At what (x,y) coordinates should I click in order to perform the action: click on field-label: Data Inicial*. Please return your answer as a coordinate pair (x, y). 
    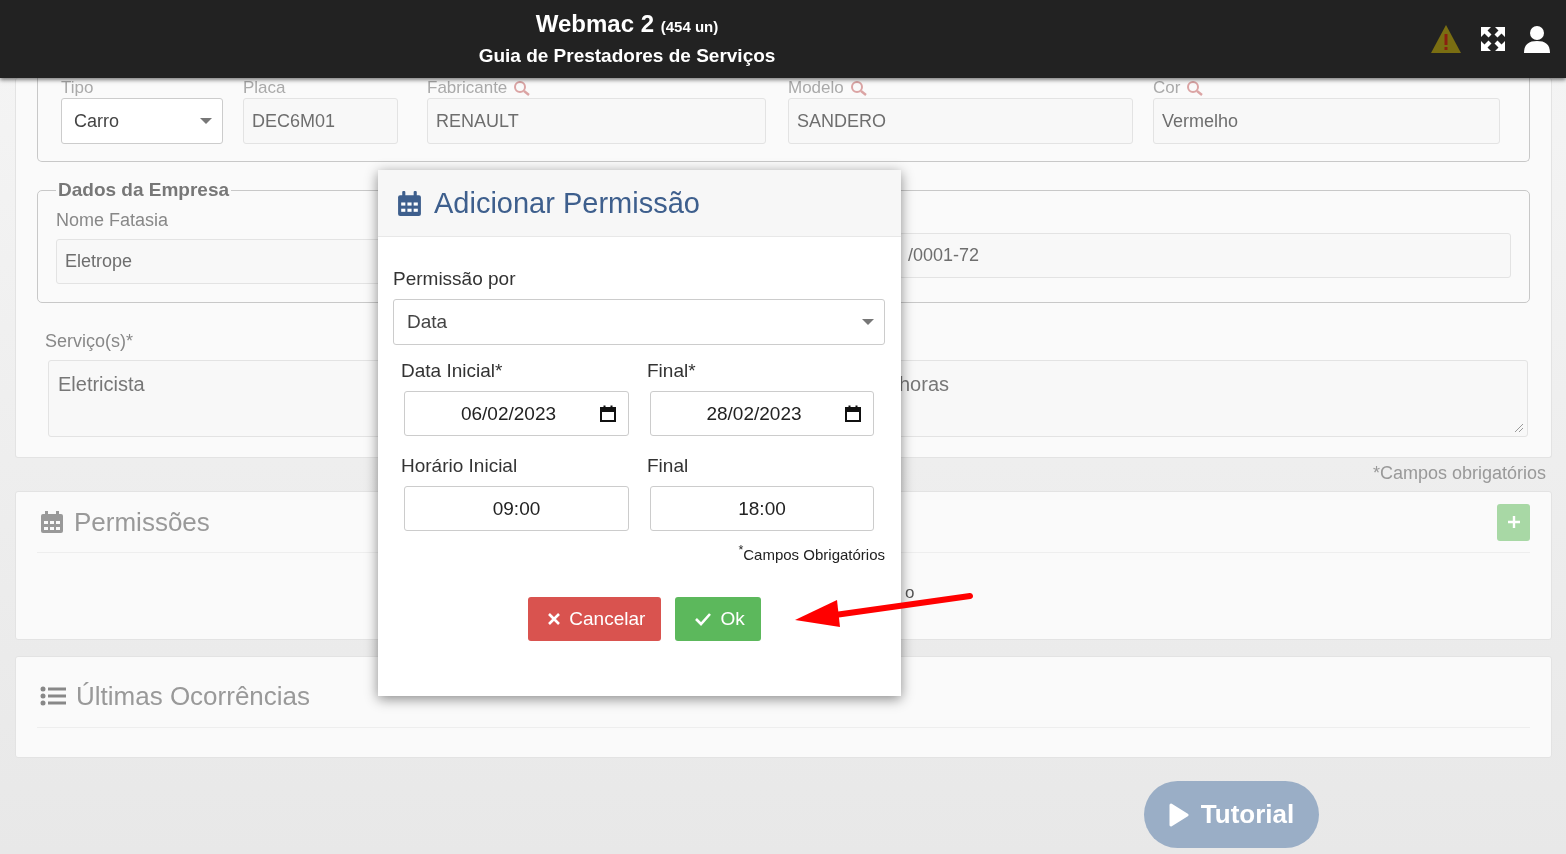
    Looking at the image, I should click on (452, 371).